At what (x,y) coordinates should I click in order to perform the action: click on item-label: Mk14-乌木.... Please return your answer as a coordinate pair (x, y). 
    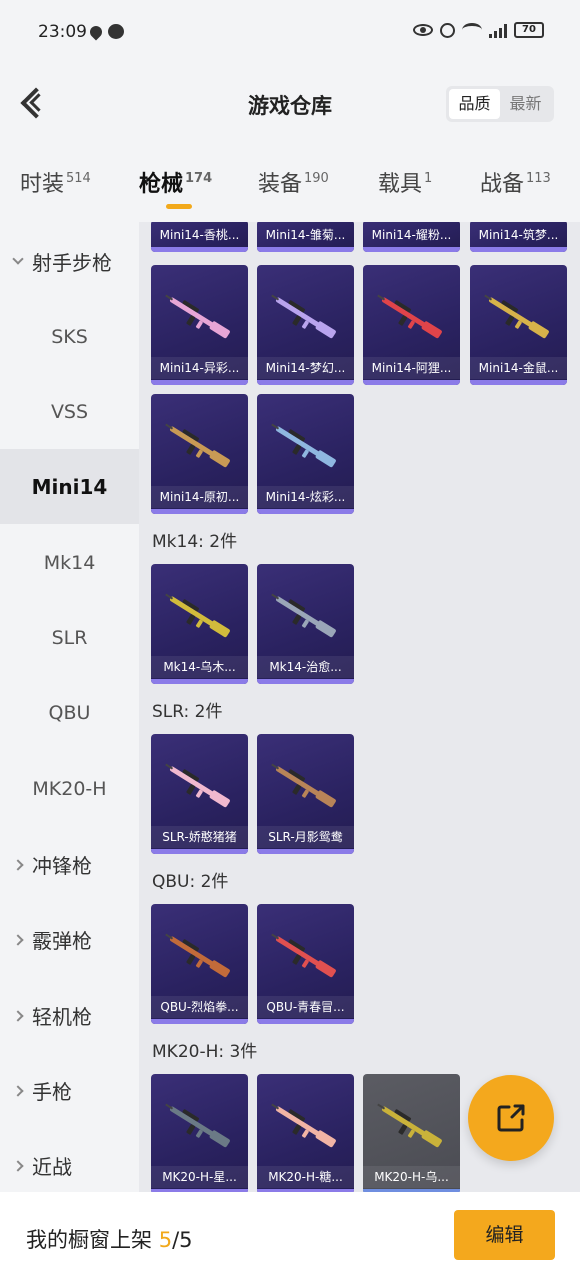
    Looking at the image, I should click on (199, 667).